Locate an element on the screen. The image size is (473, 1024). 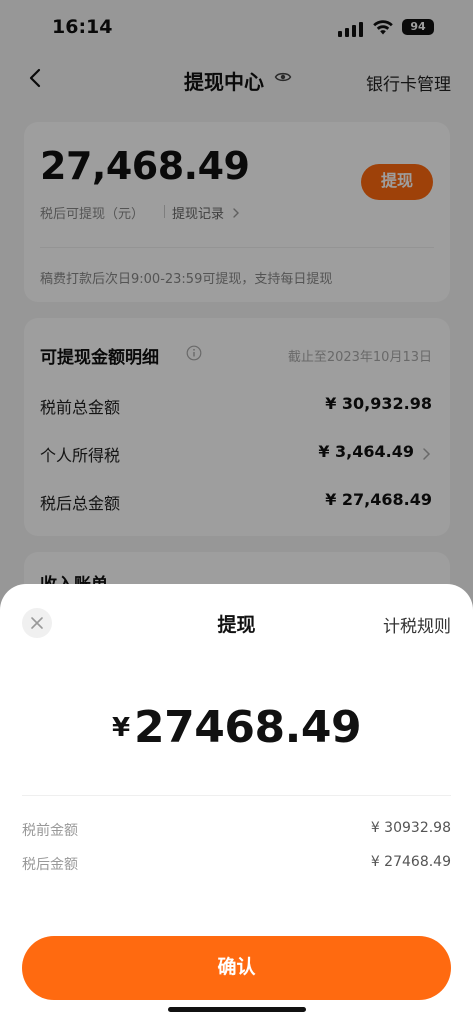
sheet-row-value: ¥ 27468.49 is located at coordinates (410, 862).